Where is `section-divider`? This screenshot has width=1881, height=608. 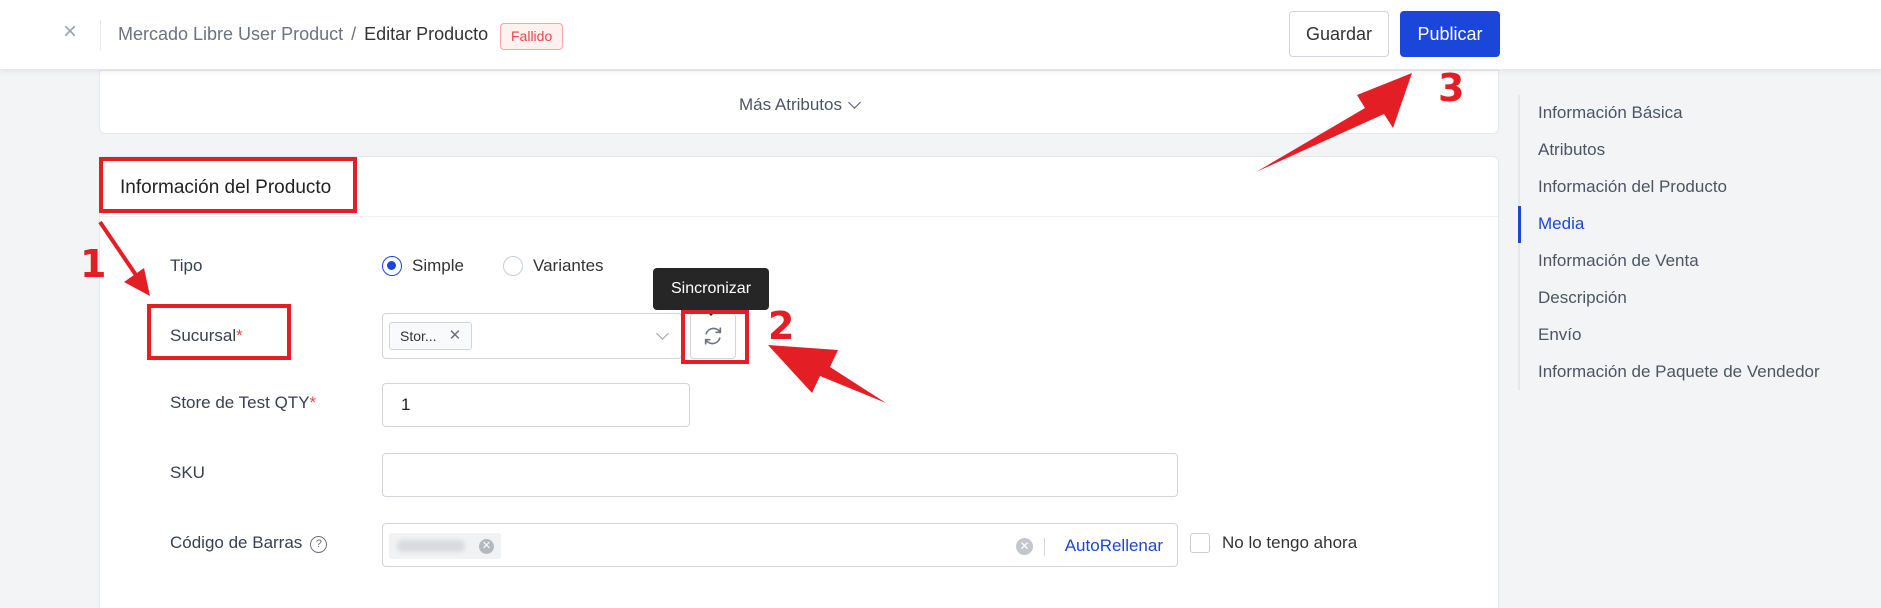
section-divider is located at coordinates (799, 216).